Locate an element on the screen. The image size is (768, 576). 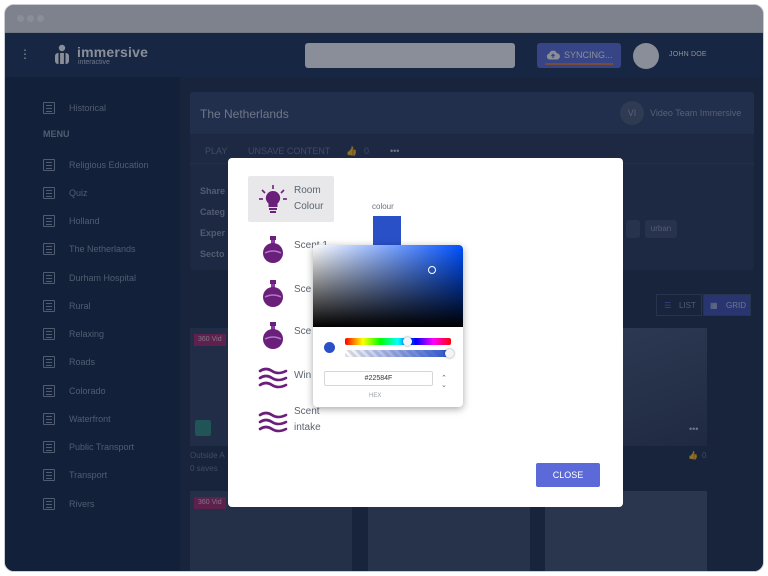
option-label: Win is located at coordinates (303, 375).